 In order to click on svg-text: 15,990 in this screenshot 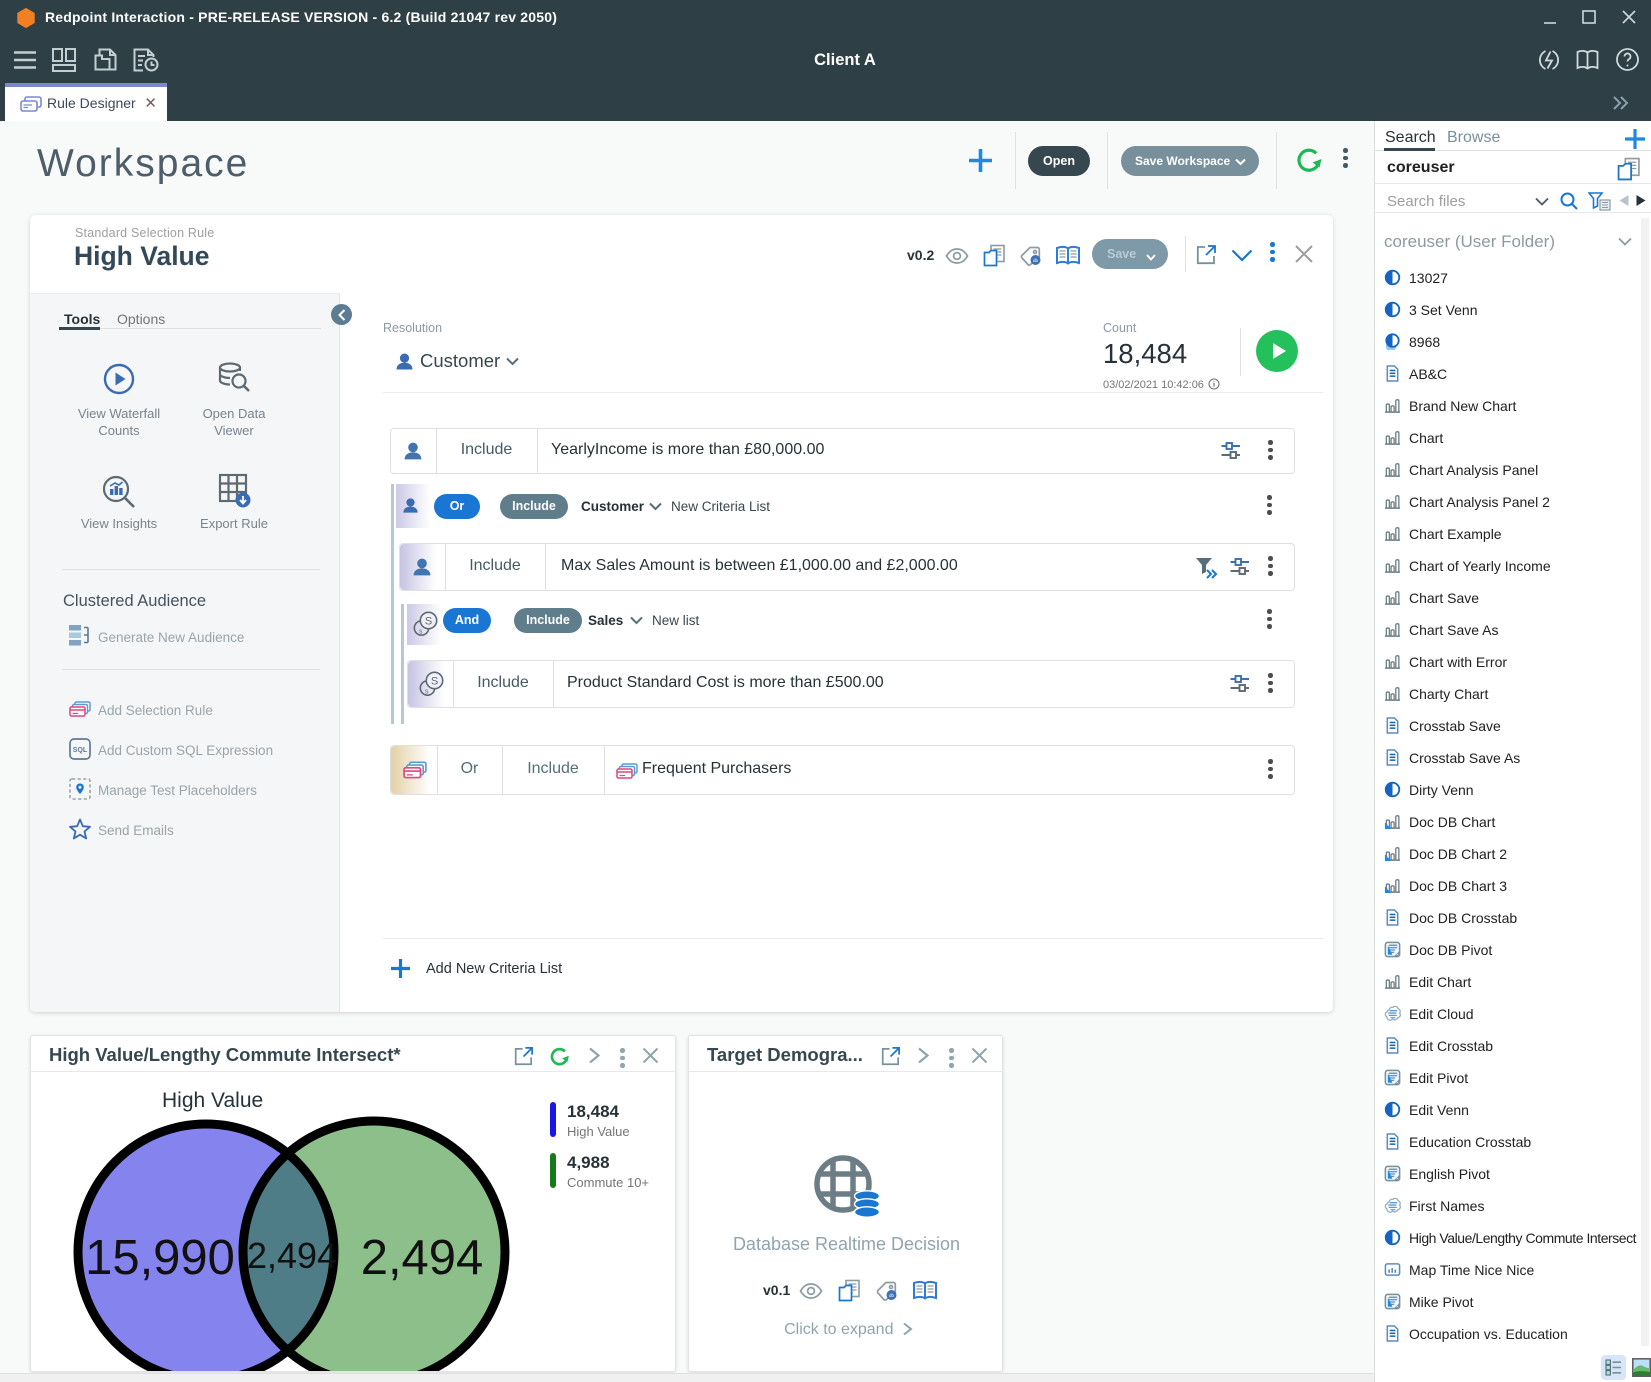, I will do `click(160, 1258)`.